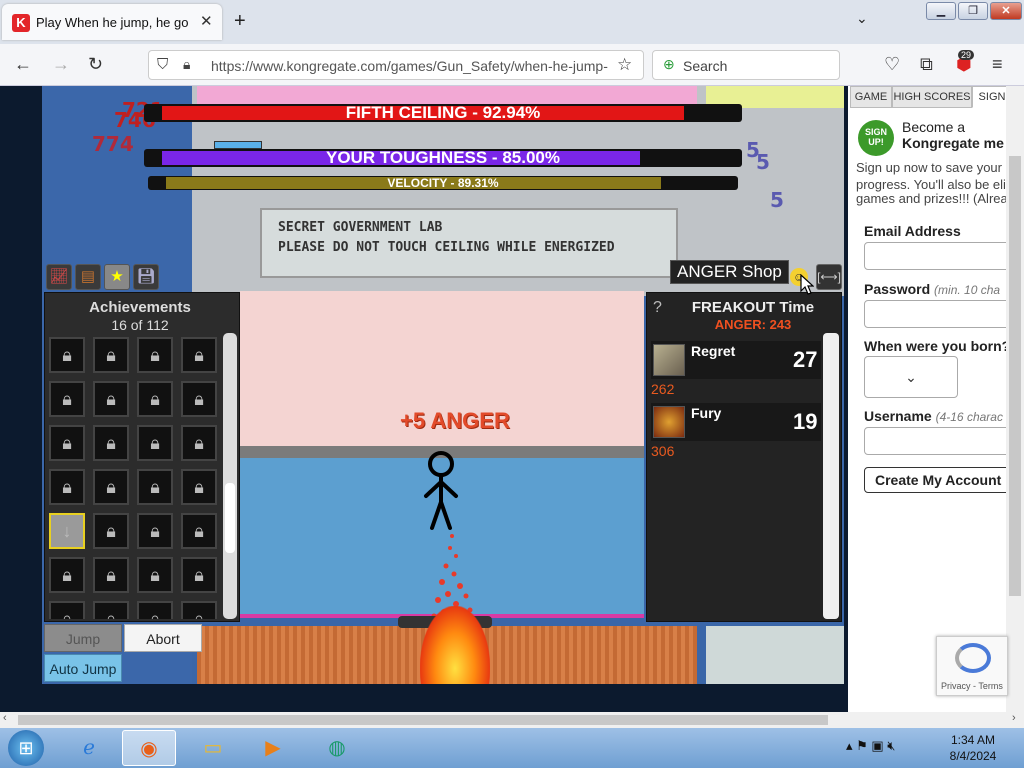  I want to click on page-vertical-scrollbar, so click(1015, 399).